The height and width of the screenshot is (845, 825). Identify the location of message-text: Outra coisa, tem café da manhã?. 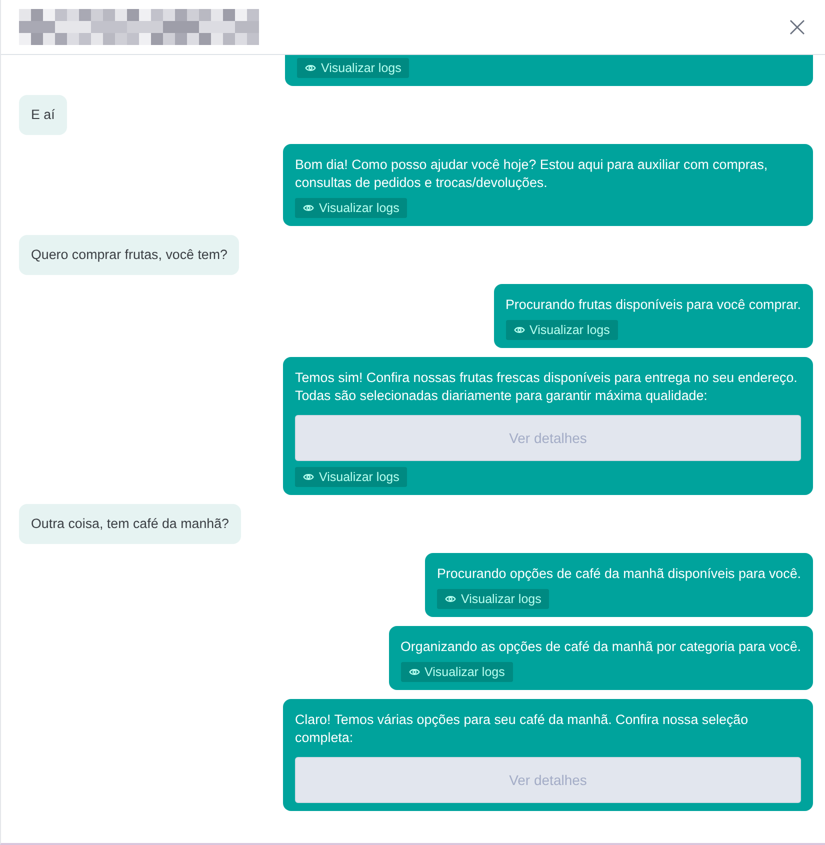
(130, 524).